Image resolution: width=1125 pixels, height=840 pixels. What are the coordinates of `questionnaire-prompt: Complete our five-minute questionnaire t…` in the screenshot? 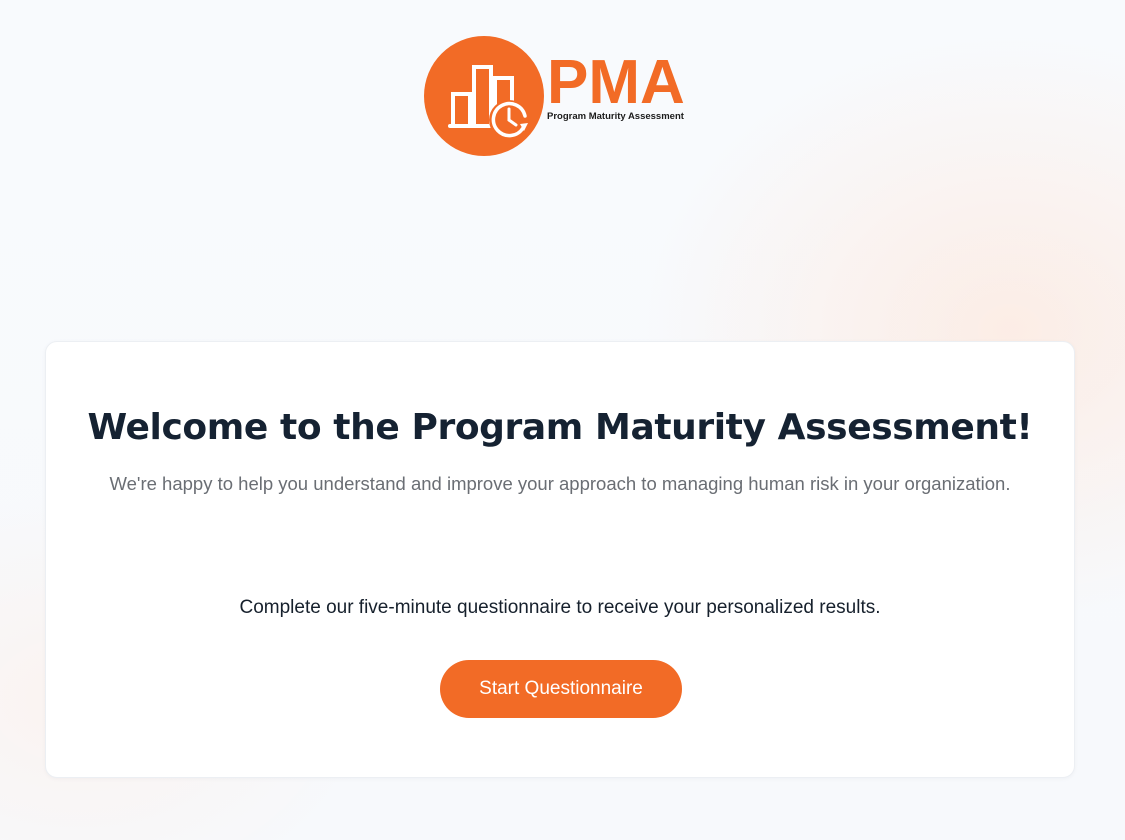 It's located at (560, 607).